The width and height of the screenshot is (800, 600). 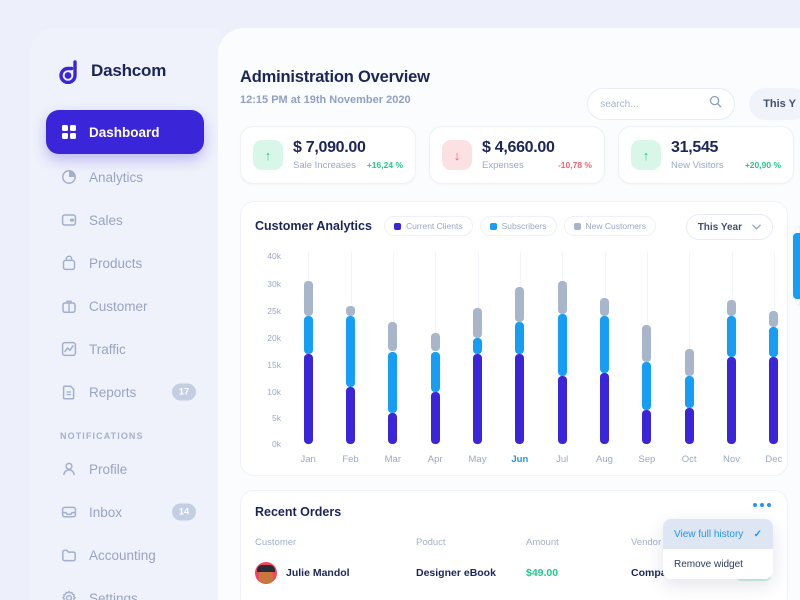 I want to click on page-title: Administration Overview, so click(x=335, y=77).